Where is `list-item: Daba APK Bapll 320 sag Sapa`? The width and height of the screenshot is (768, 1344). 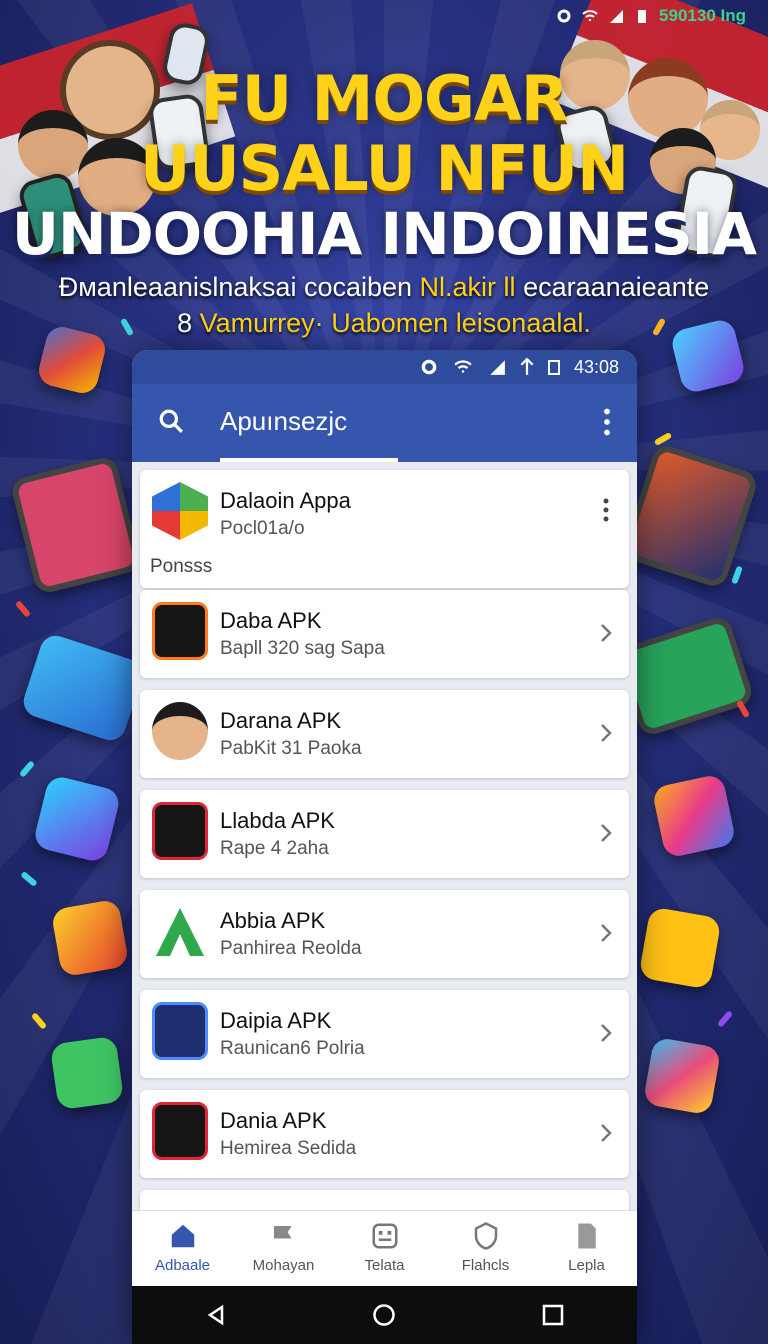
list-item: Daba APK Bapll 320 sag Sapa is located at coordinates (384, 634).